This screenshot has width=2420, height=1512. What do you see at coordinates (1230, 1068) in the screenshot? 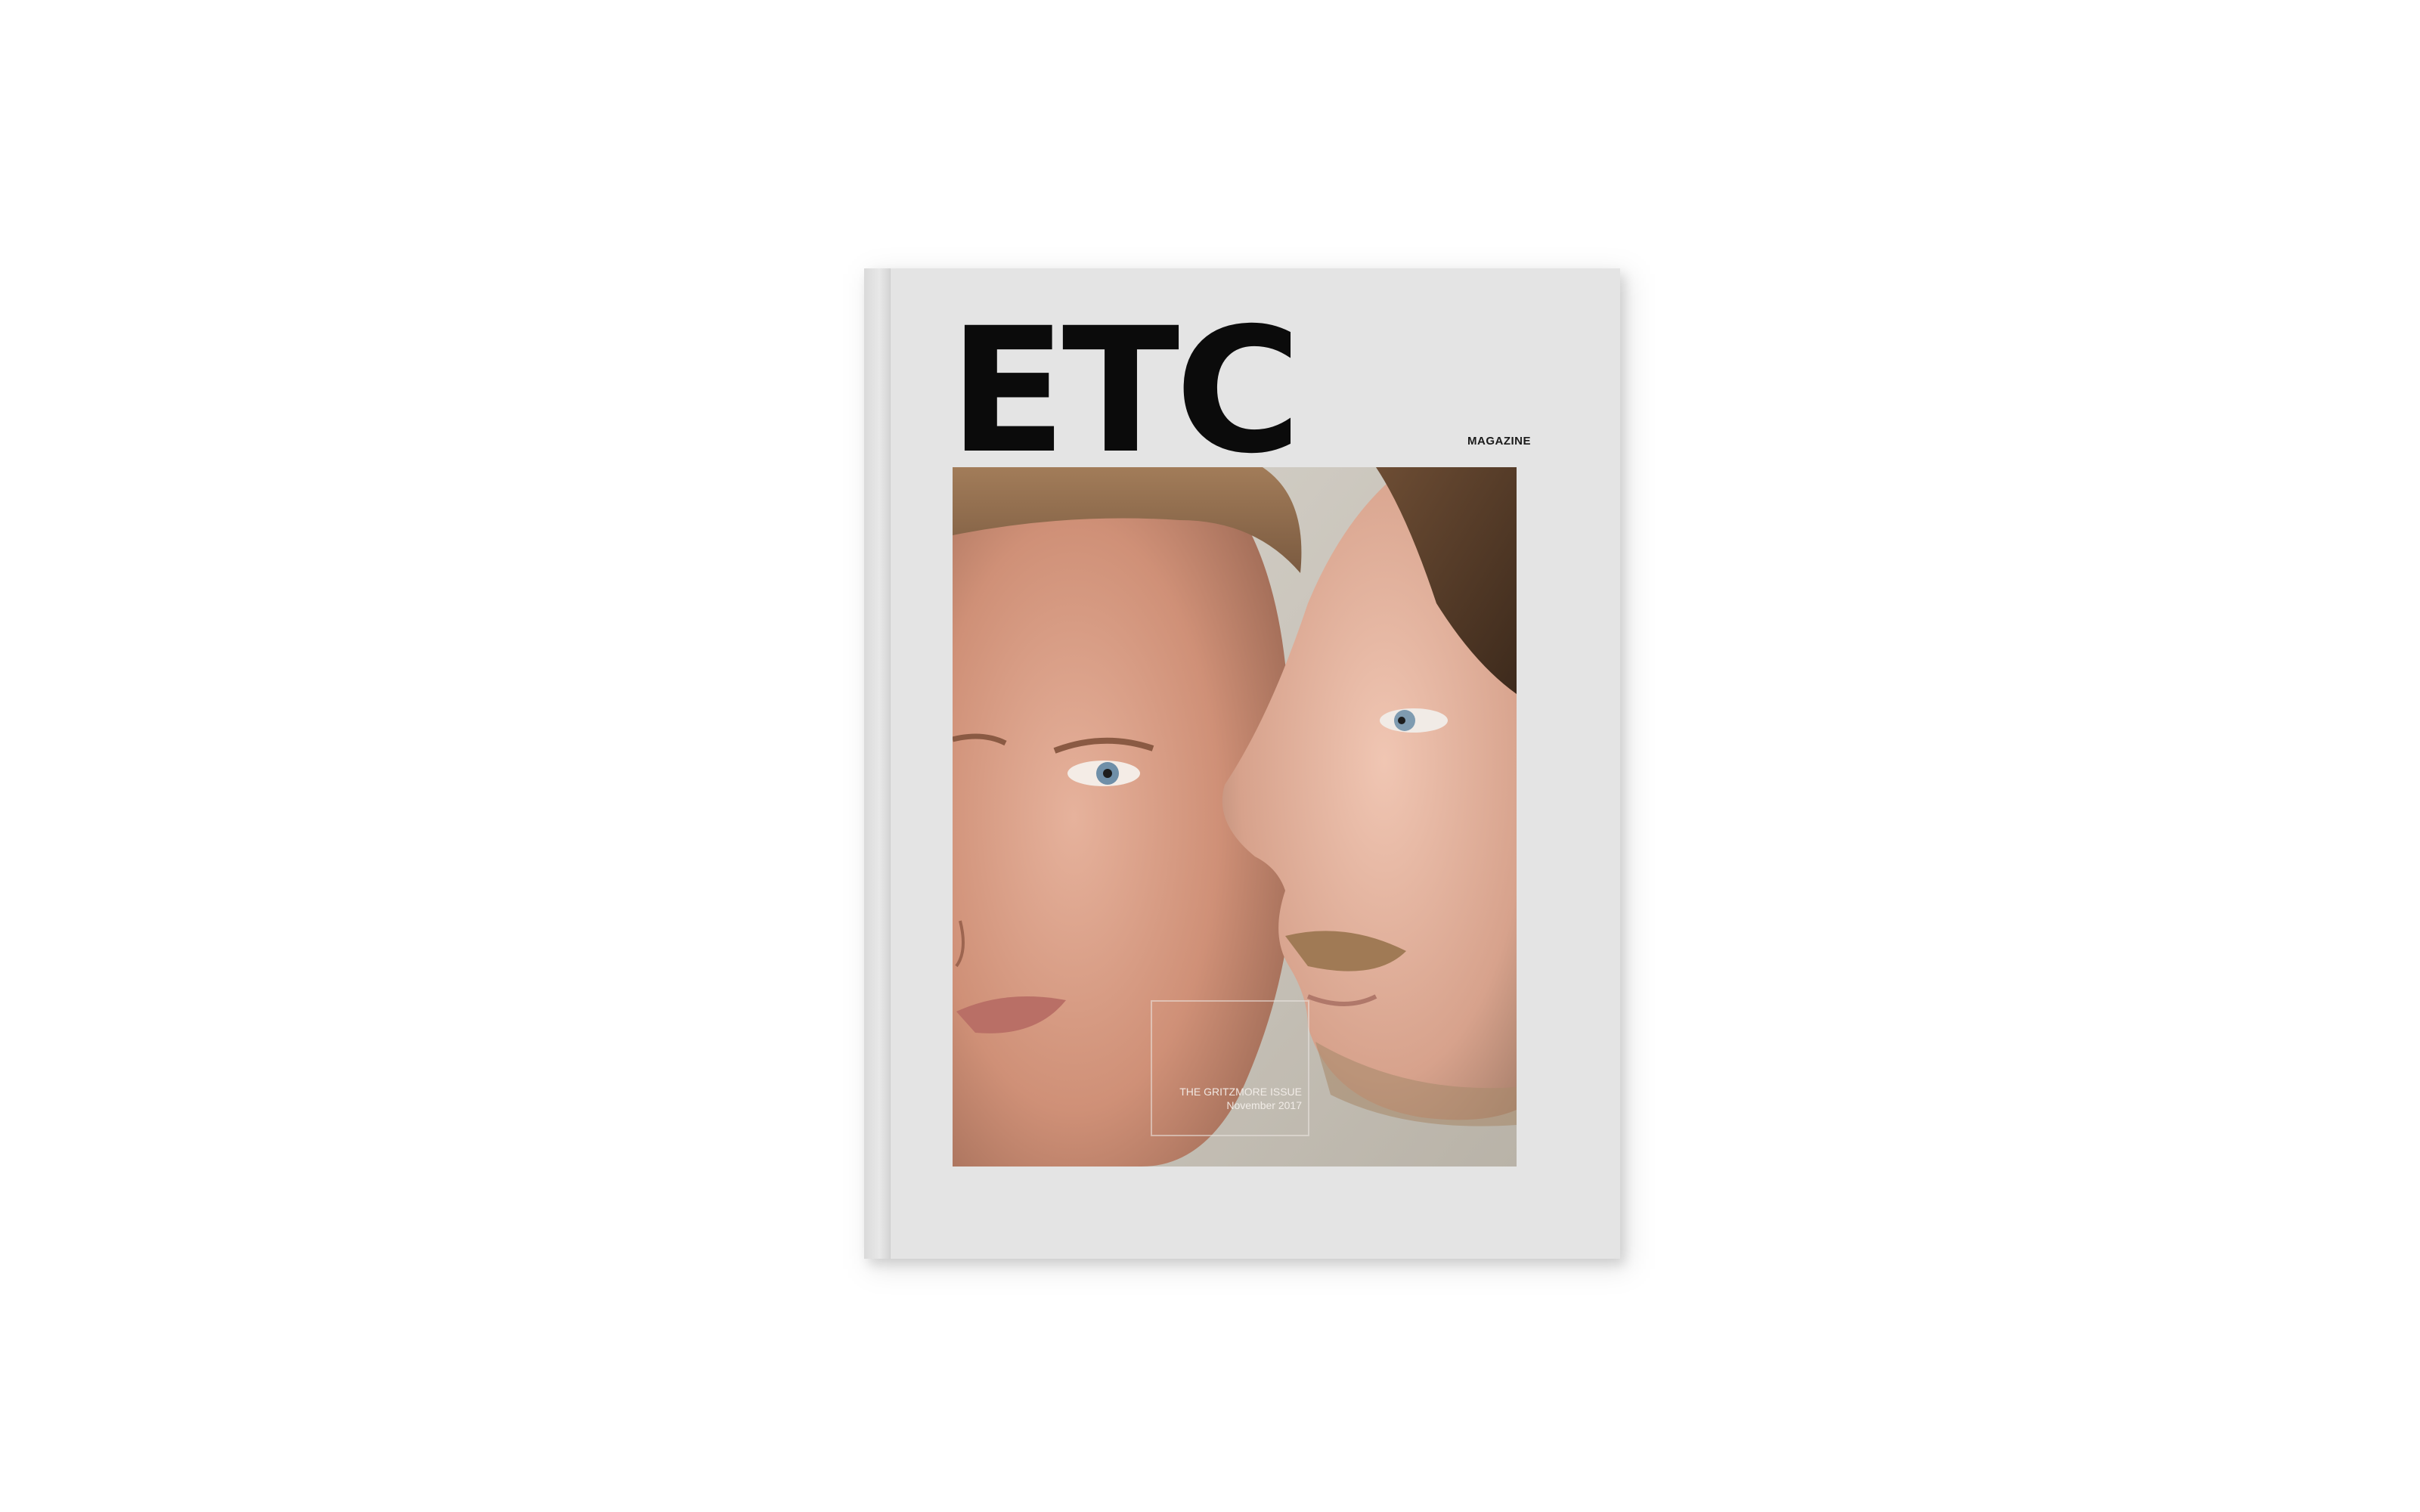
I see `issue-frame: THE GRITZMORE ISSUE November 2017` at bounding box center [1230, 1068].